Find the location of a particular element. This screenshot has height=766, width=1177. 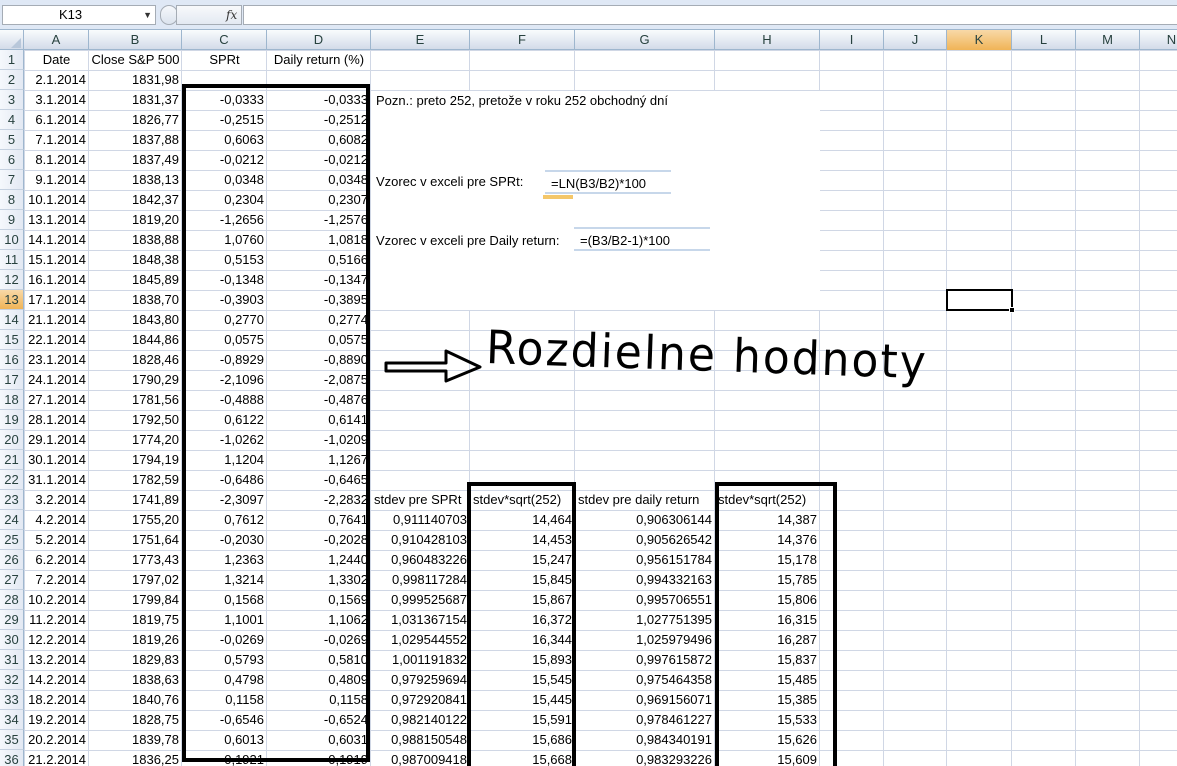

select-all-button is located at coordinates (12, 40).